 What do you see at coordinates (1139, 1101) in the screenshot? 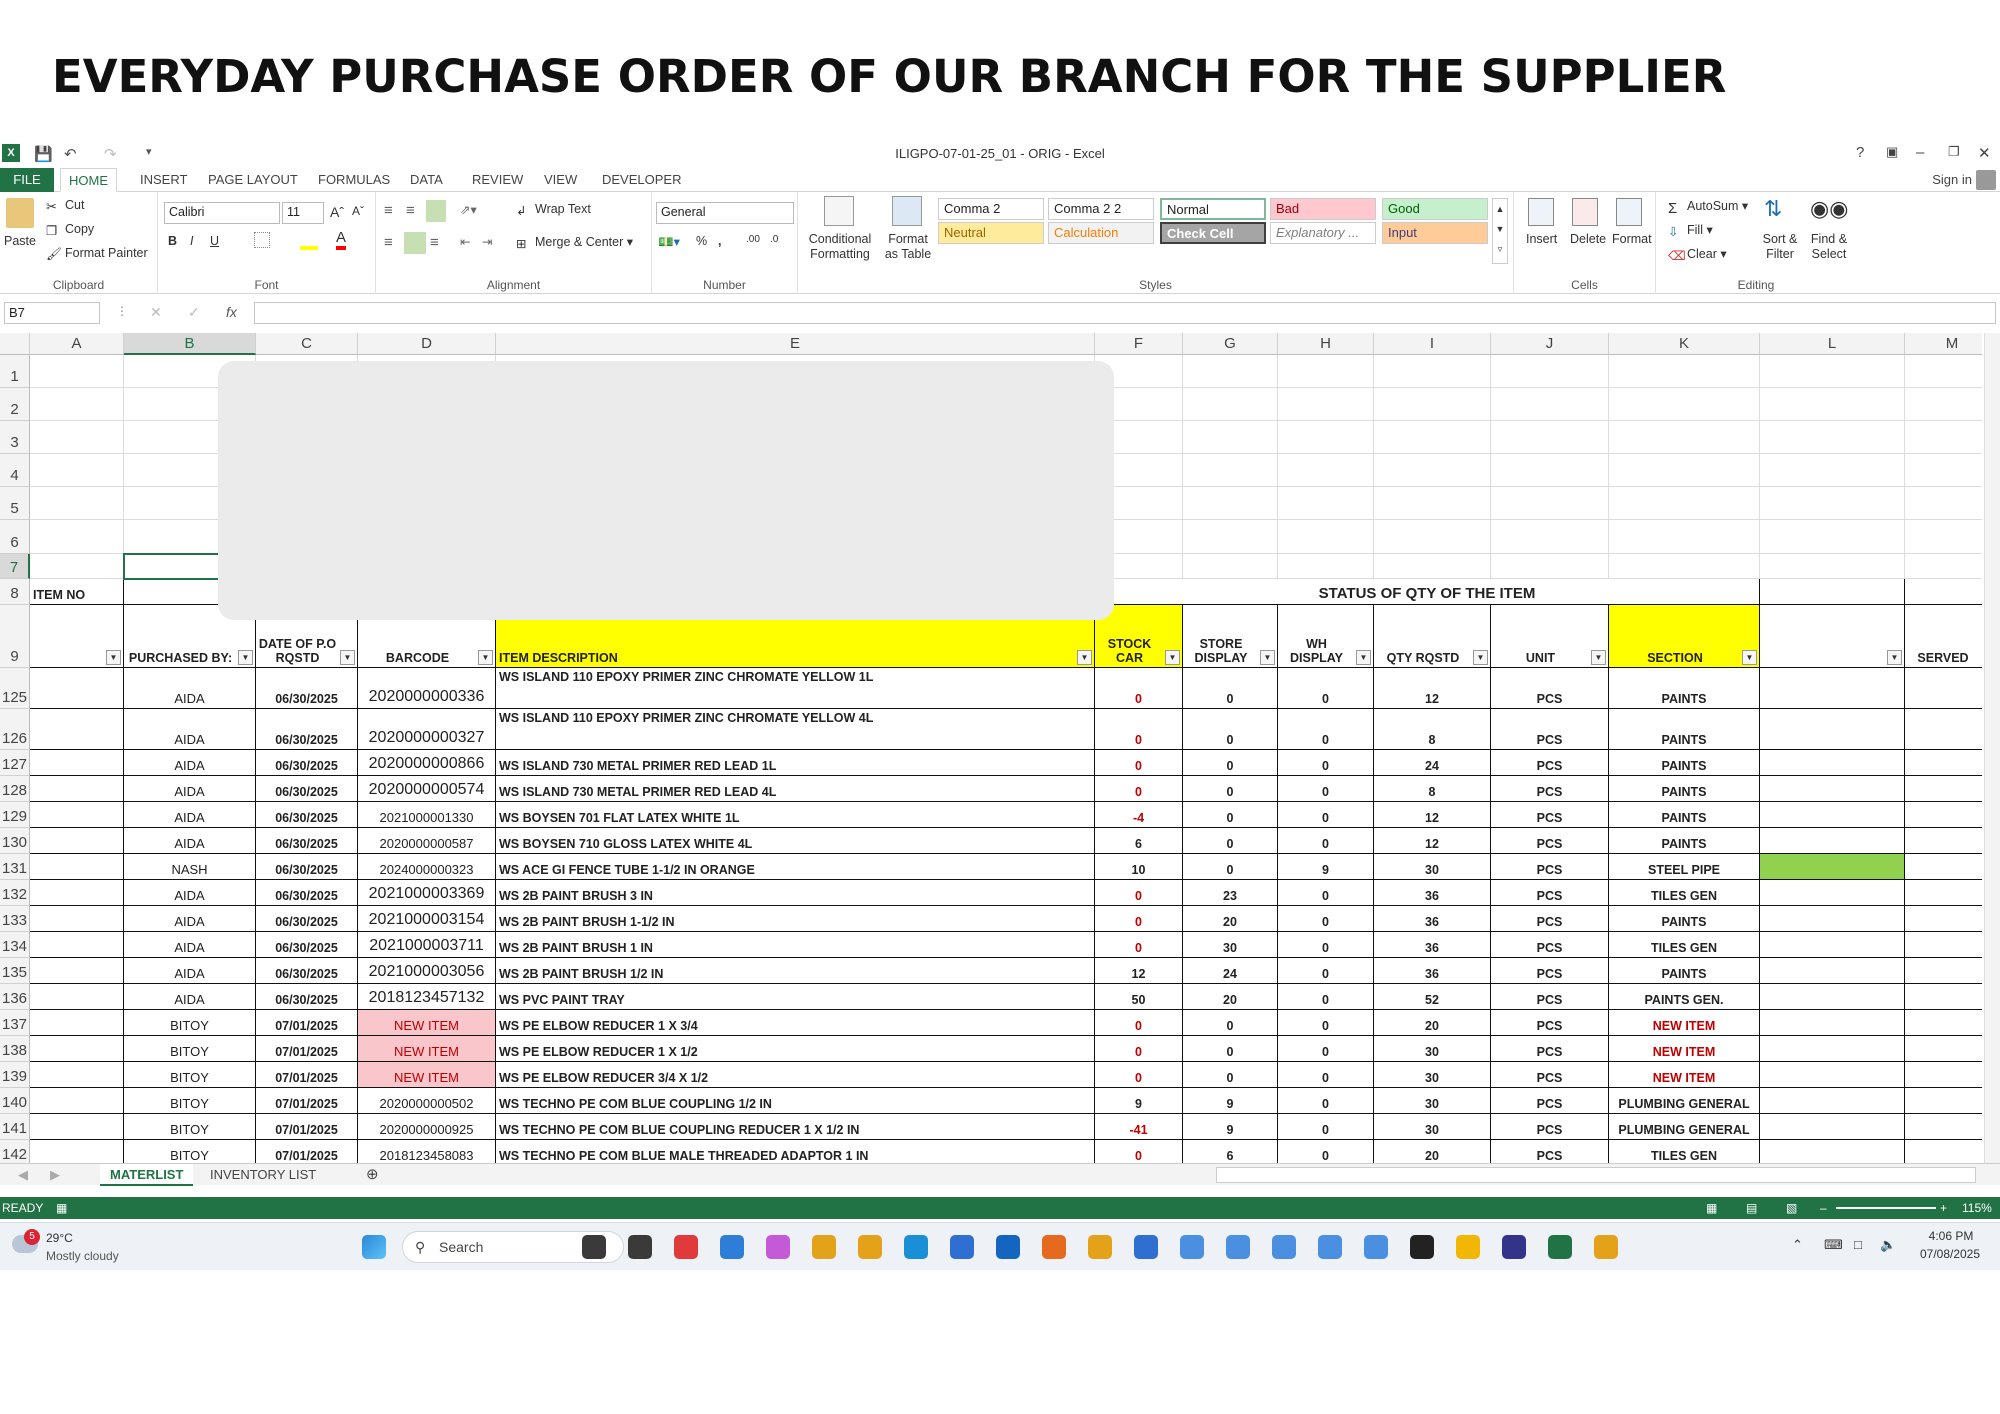
I see `stock-cell: 9` at bounding box center [1139, 1101].